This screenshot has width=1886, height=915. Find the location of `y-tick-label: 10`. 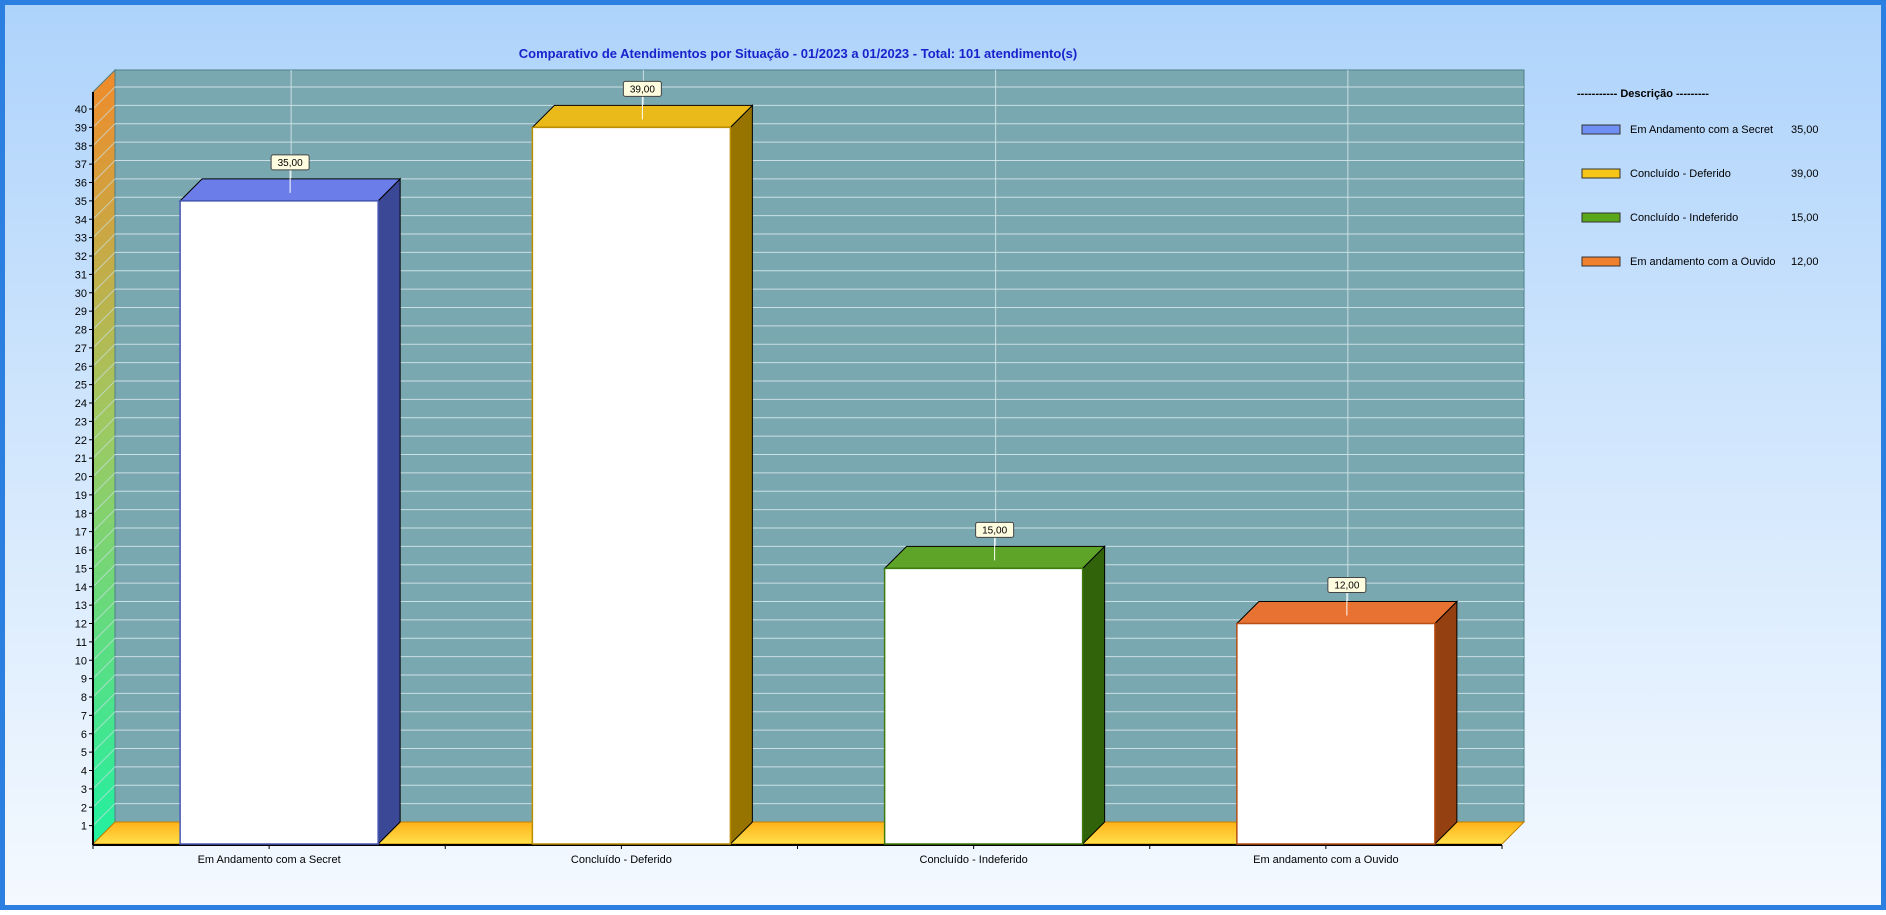

y-tick-label: 10 is located at coordinates (81, 661).